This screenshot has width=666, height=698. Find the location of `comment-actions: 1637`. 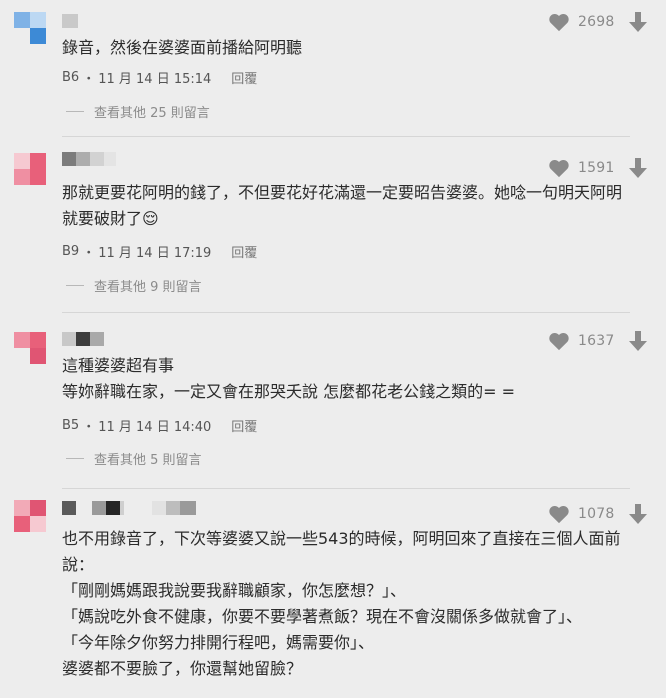

comment-actions: 1637 is located at coordinates (598, 341).